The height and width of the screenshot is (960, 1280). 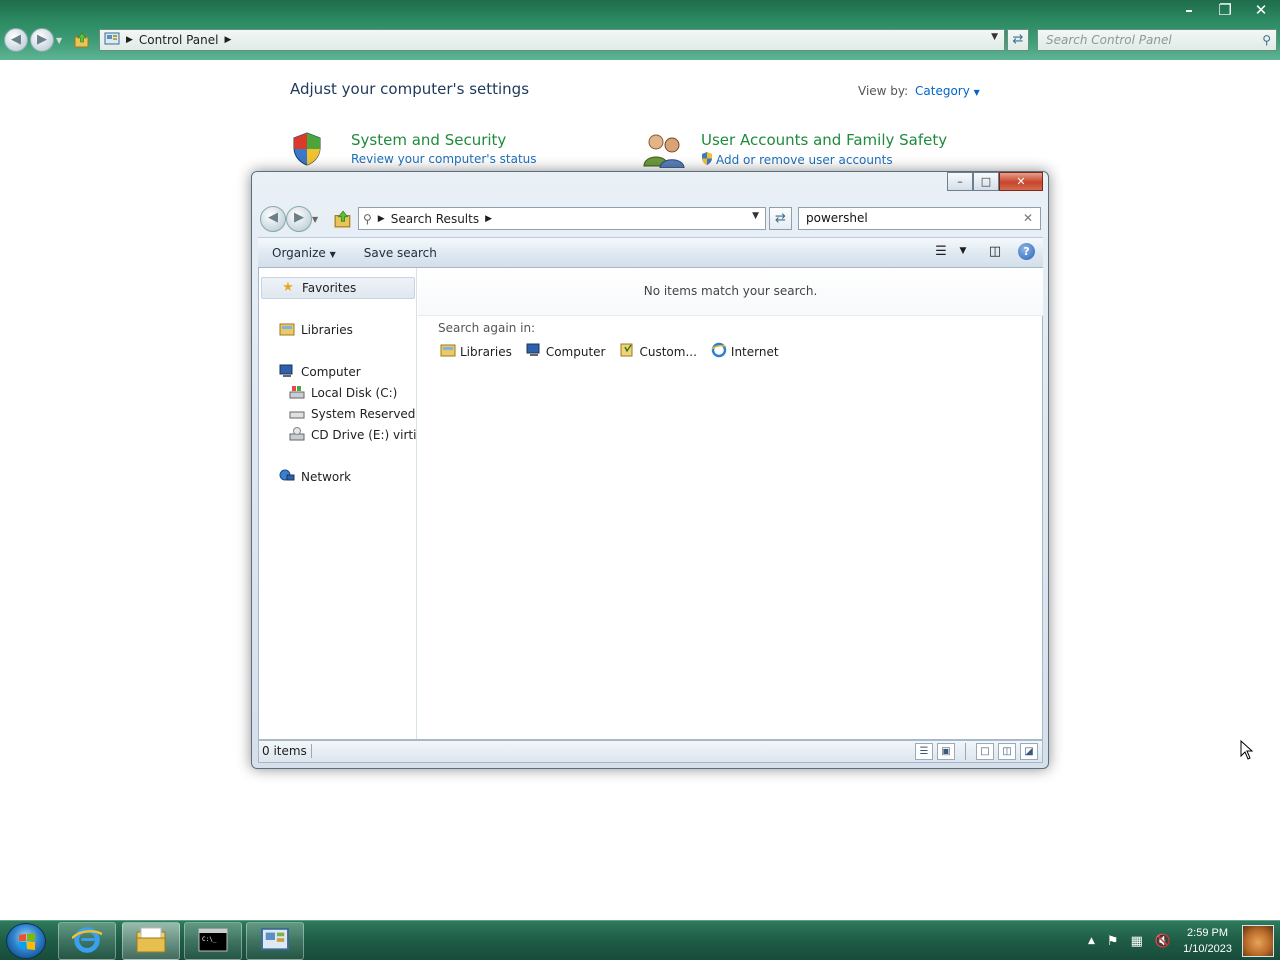 I want to click on notification-area: ▲ ⚑ ▦ 🔇 2:59 PM 1/10/2023, so click(x=1160, y=940).